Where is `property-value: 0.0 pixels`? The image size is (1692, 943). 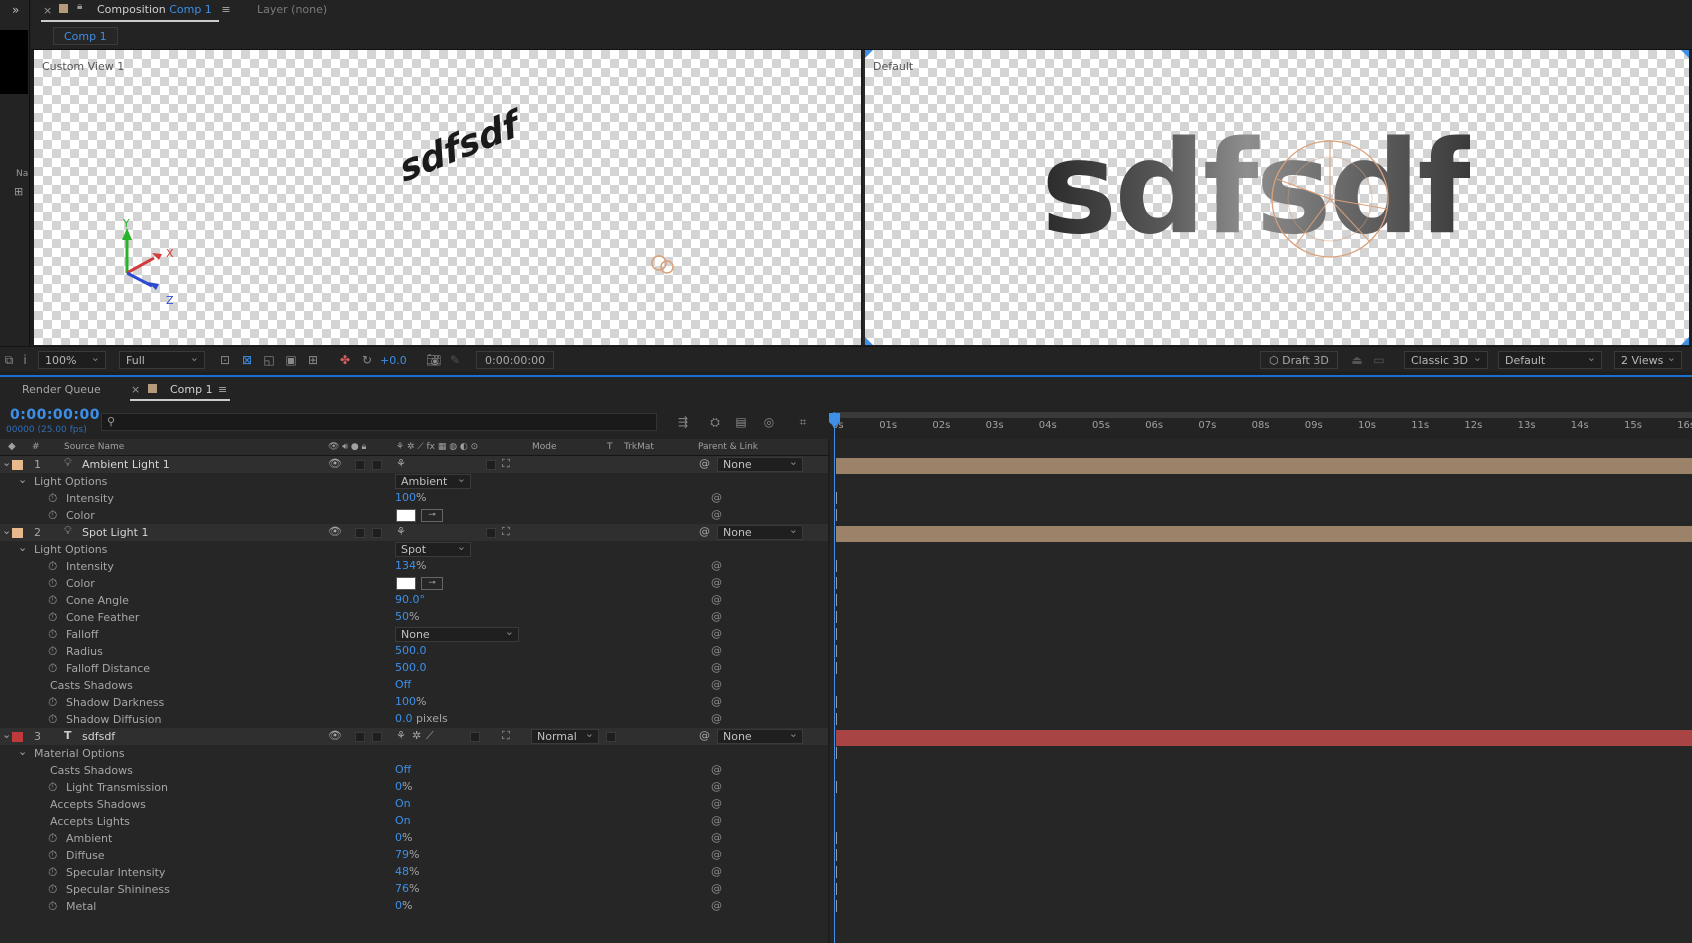 property-value: 0.0 pixels is located at coordinates (421, 718).